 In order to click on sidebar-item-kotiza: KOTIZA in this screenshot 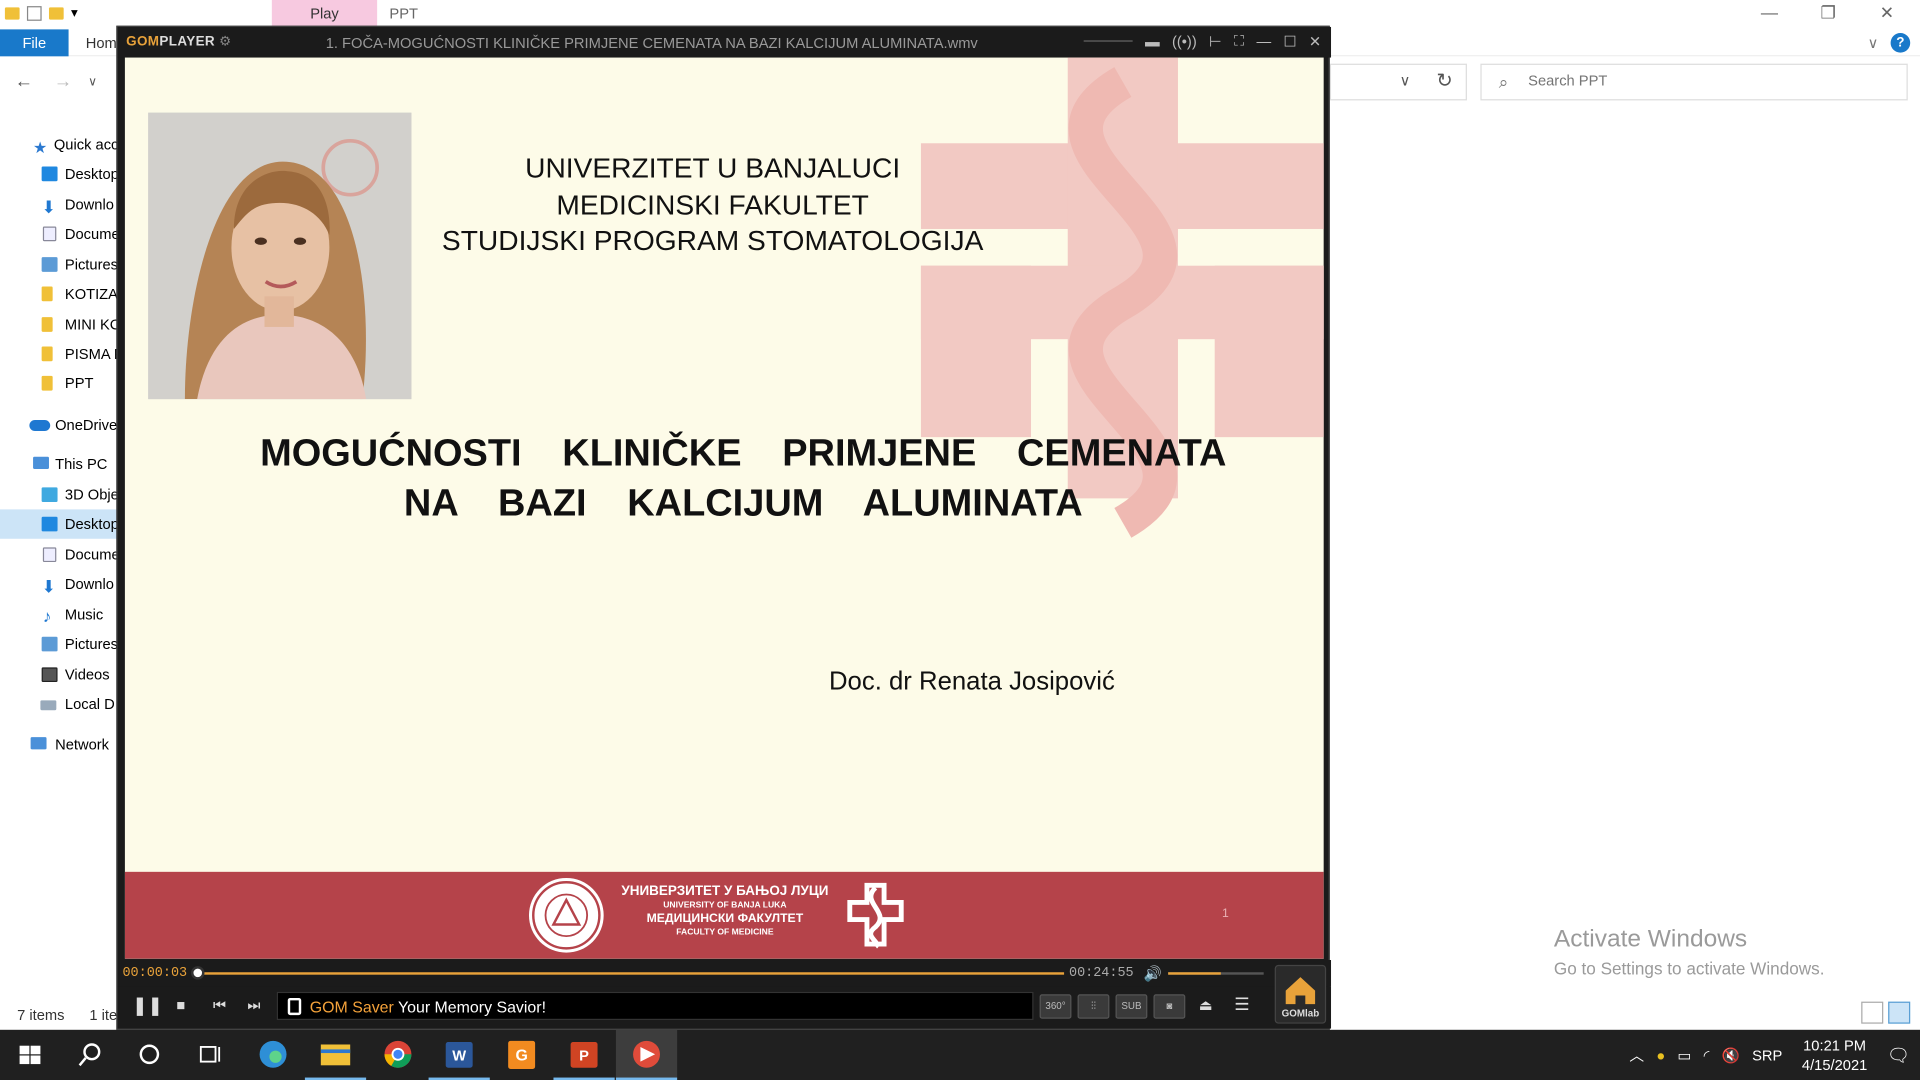, I will do `click(59, 293)`.